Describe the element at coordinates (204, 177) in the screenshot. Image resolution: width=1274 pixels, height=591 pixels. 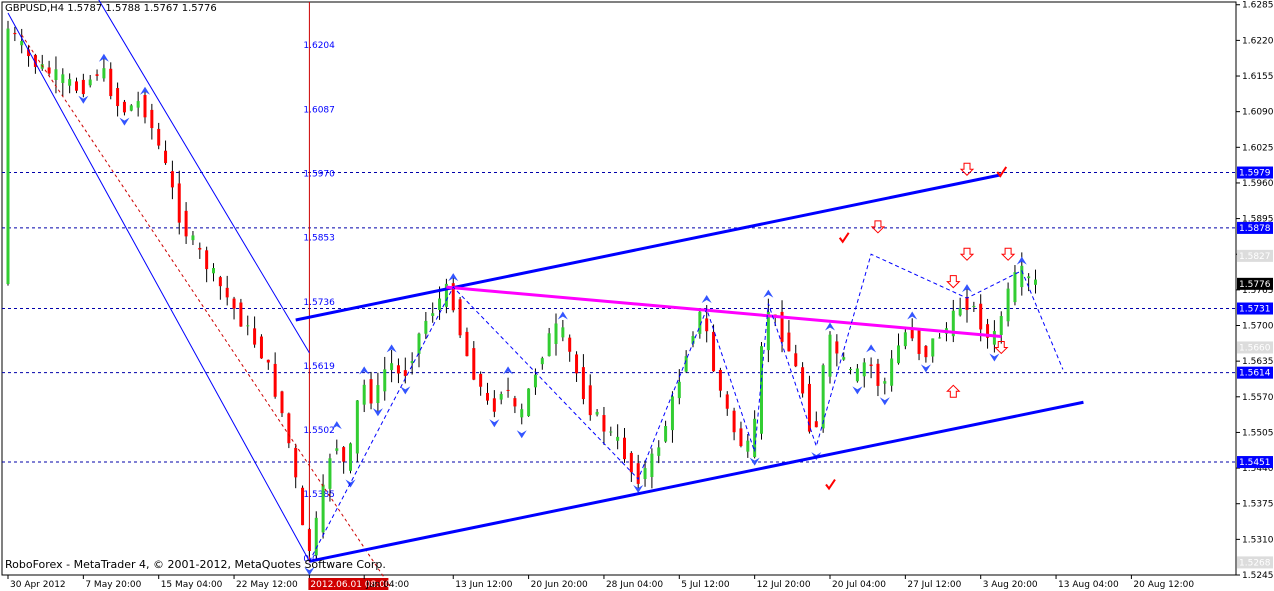
I see `down-channel-upper` at that location.